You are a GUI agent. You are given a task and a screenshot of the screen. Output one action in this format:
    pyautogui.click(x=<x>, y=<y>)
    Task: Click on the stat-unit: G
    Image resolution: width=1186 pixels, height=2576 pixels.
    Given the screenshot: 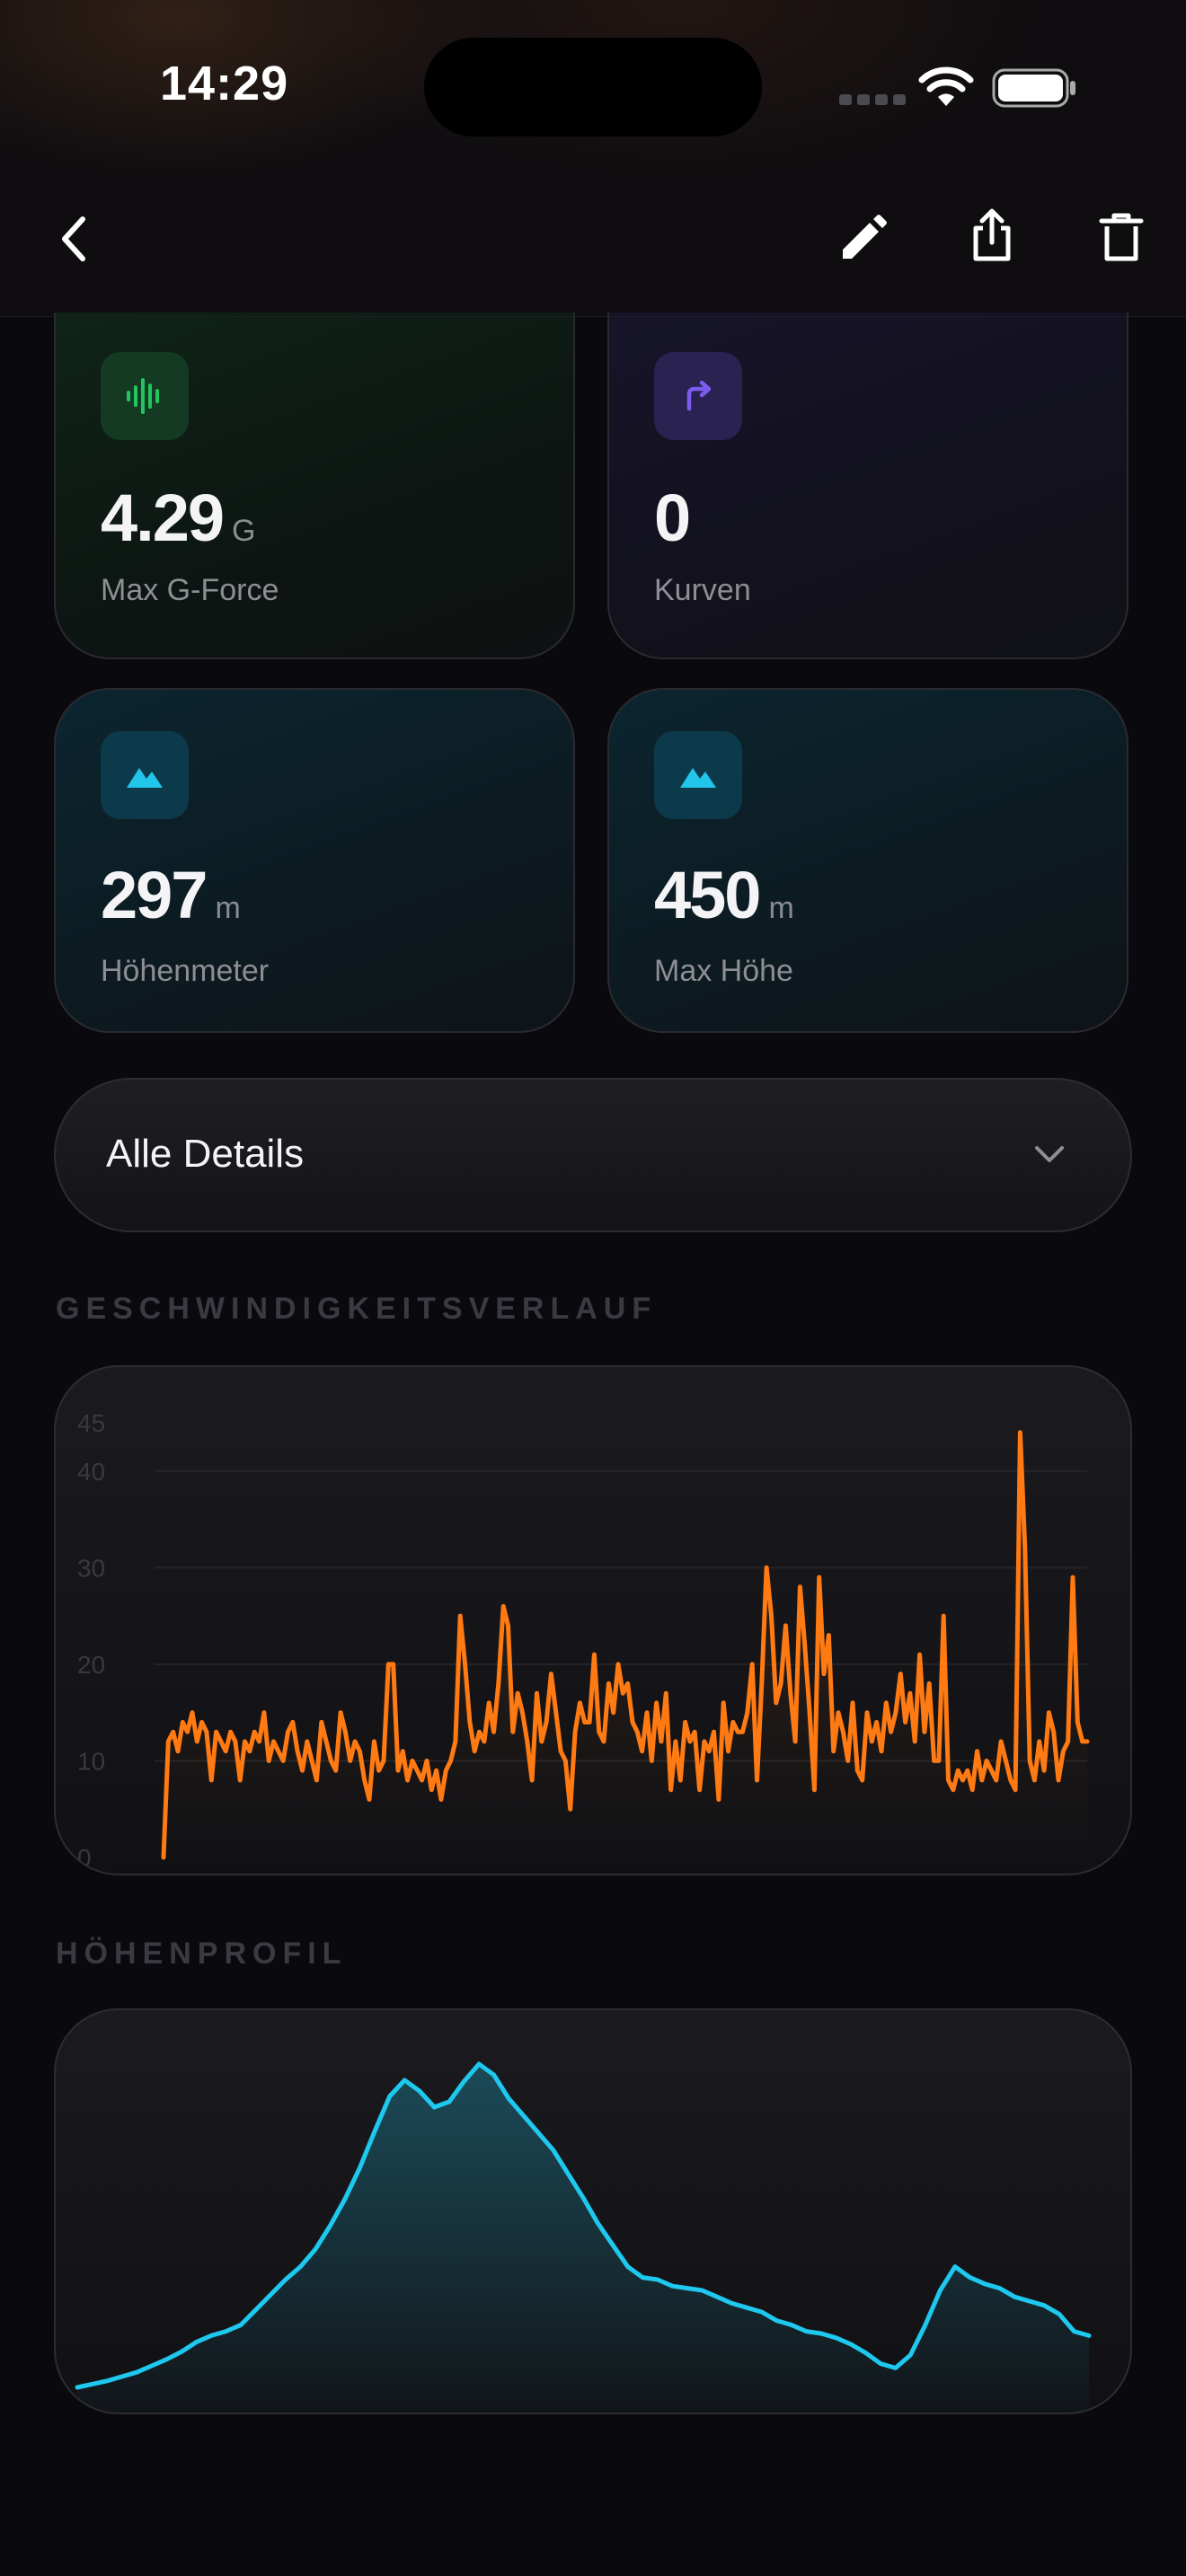 What is the action you would take?
    pyautogui.click(x=244, y=531)
    